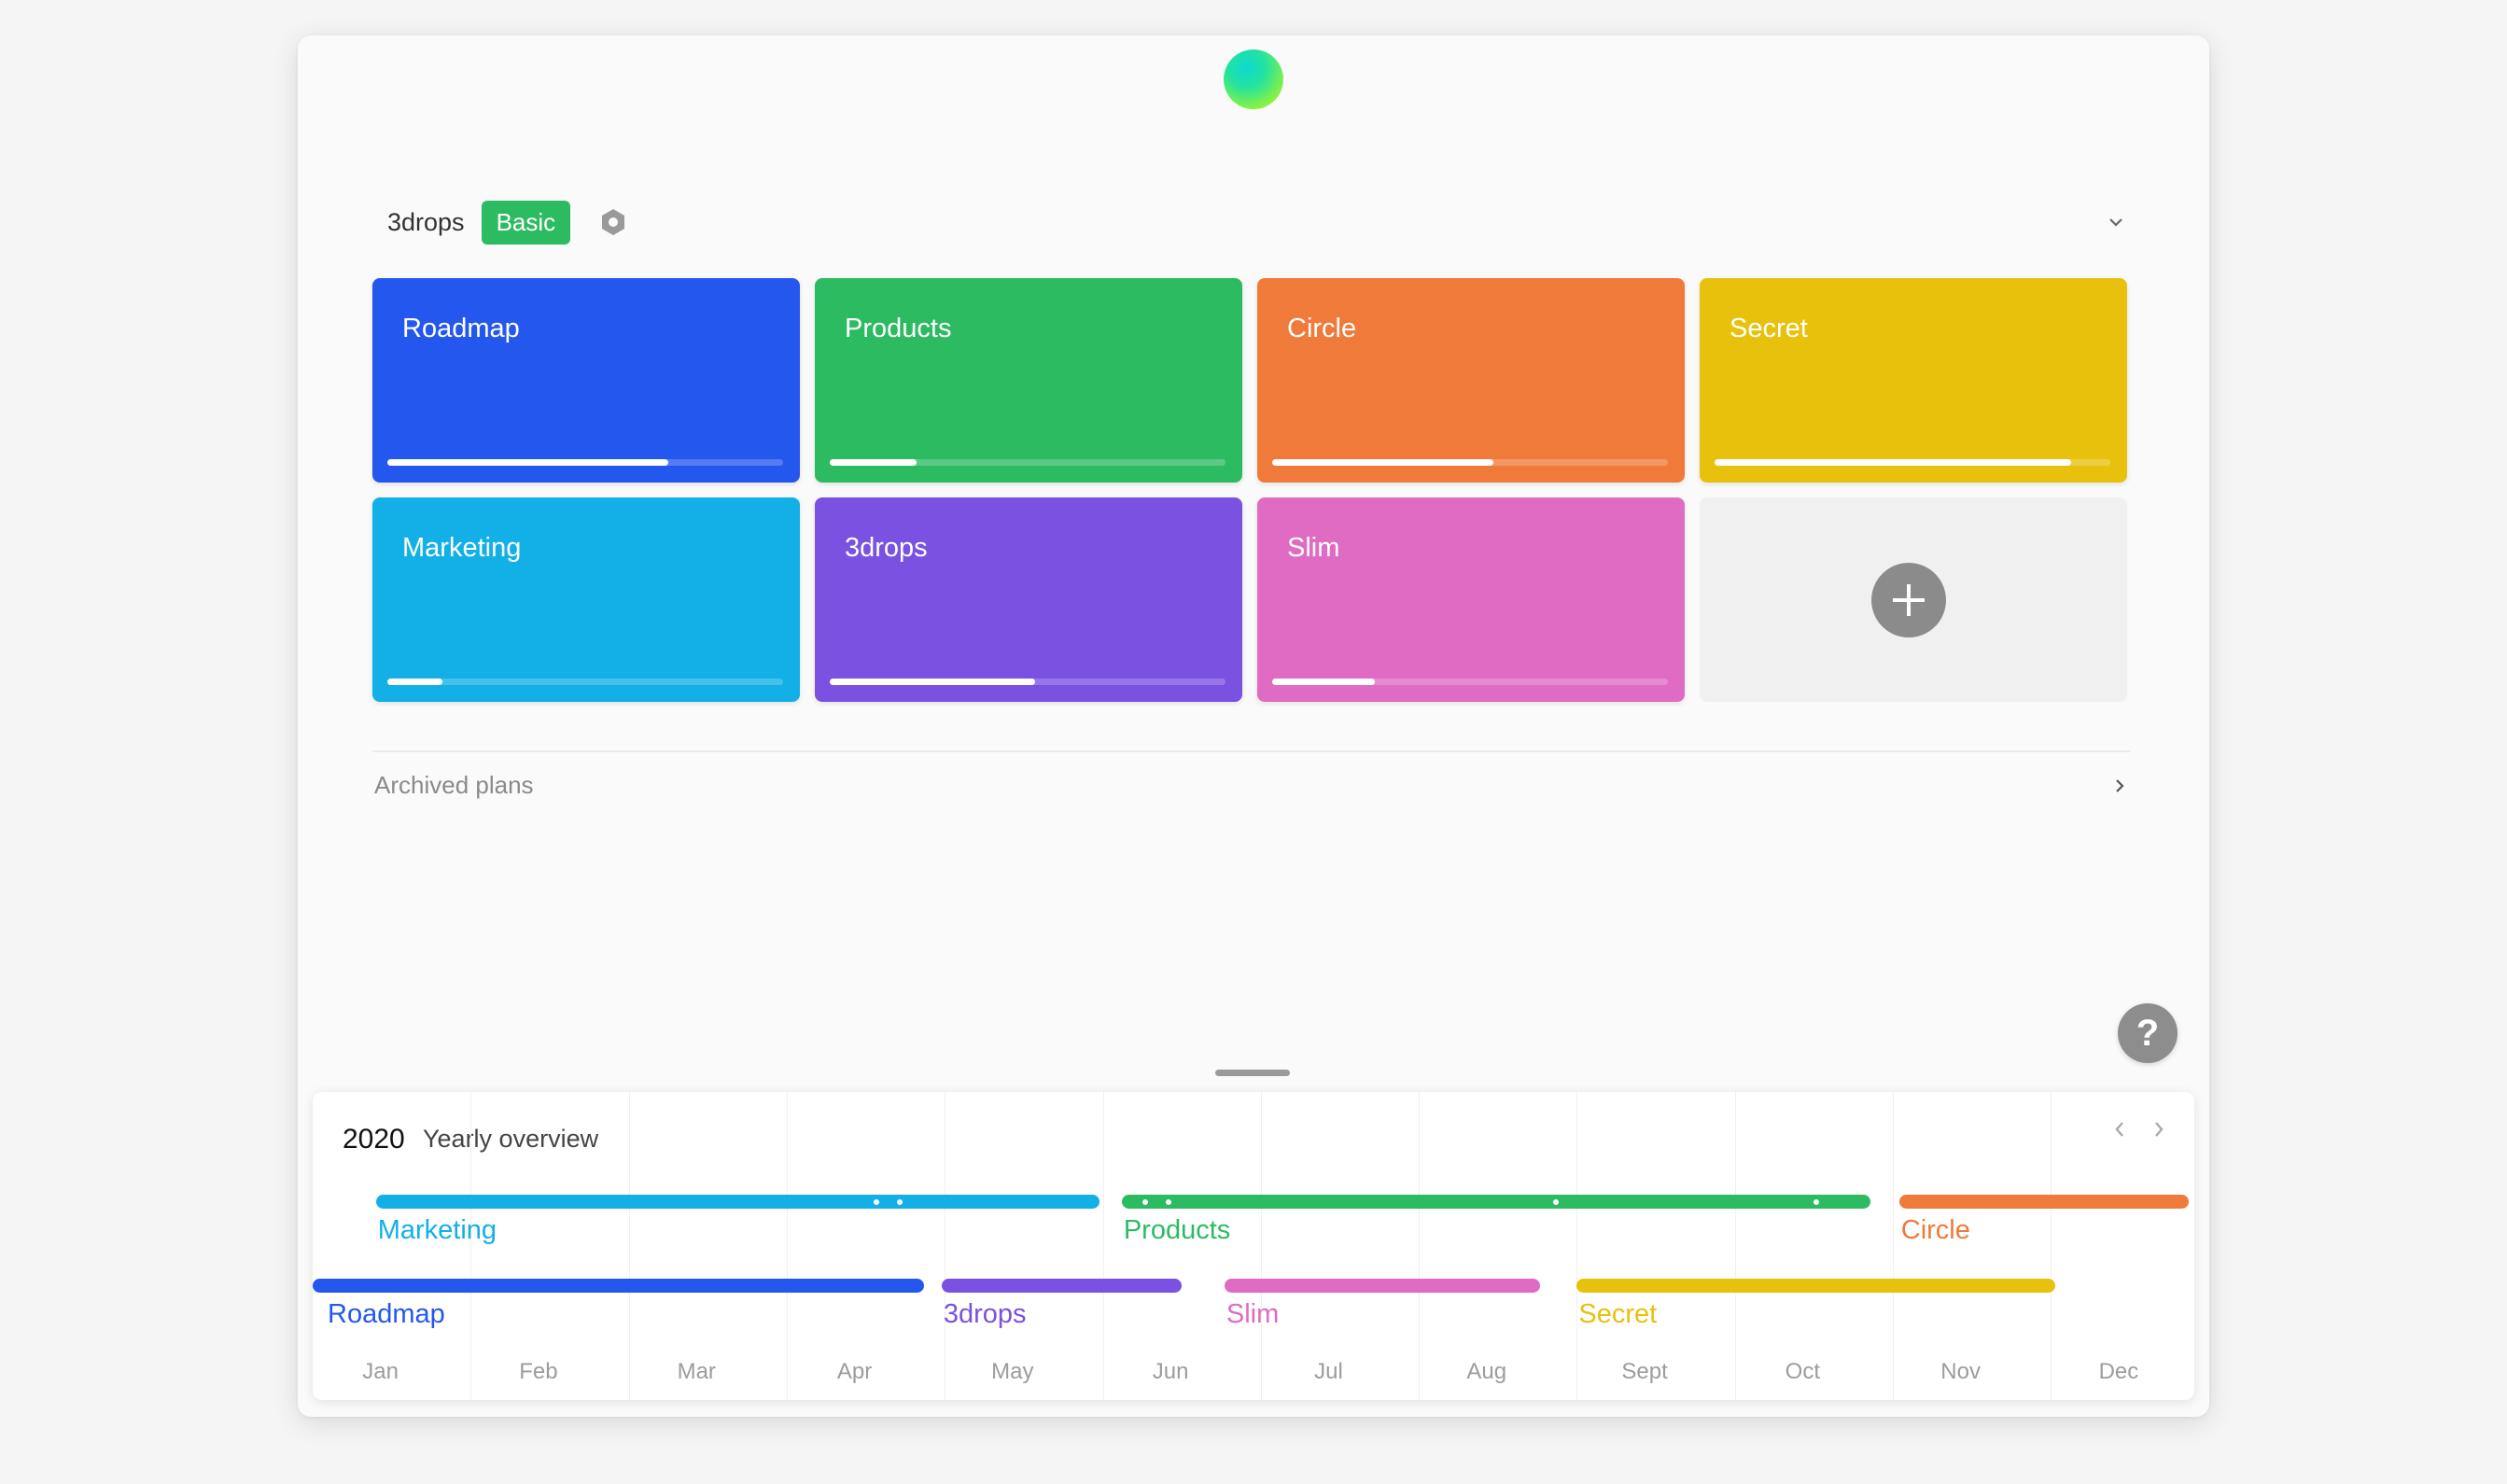 Image resolution: width=2507 pixels, height=1484 pixels. I want to click on plan-card-circle: Circle, so click(1471, 380).